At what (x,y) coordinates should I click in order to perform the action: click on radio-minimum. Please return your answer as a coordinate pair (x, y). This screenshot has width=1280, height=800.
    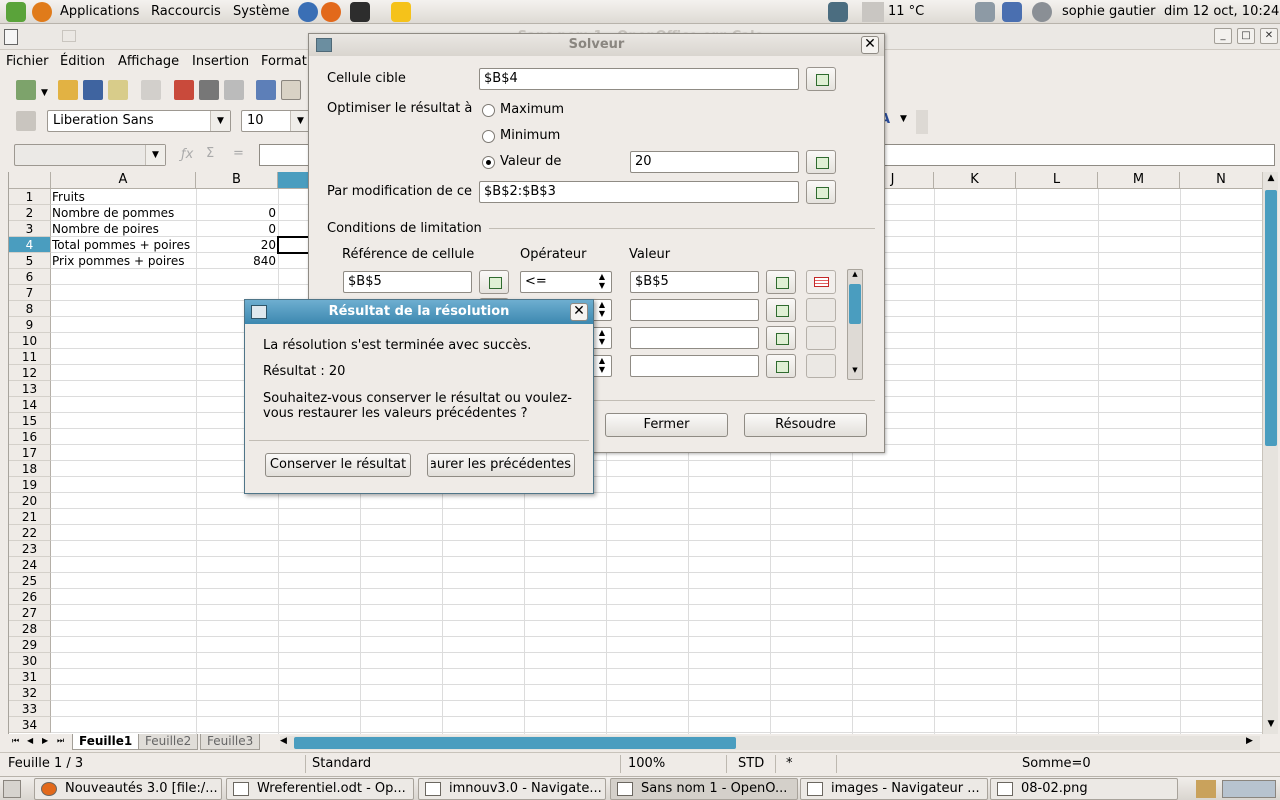
    Looking at the image, I should click on (488, 136).